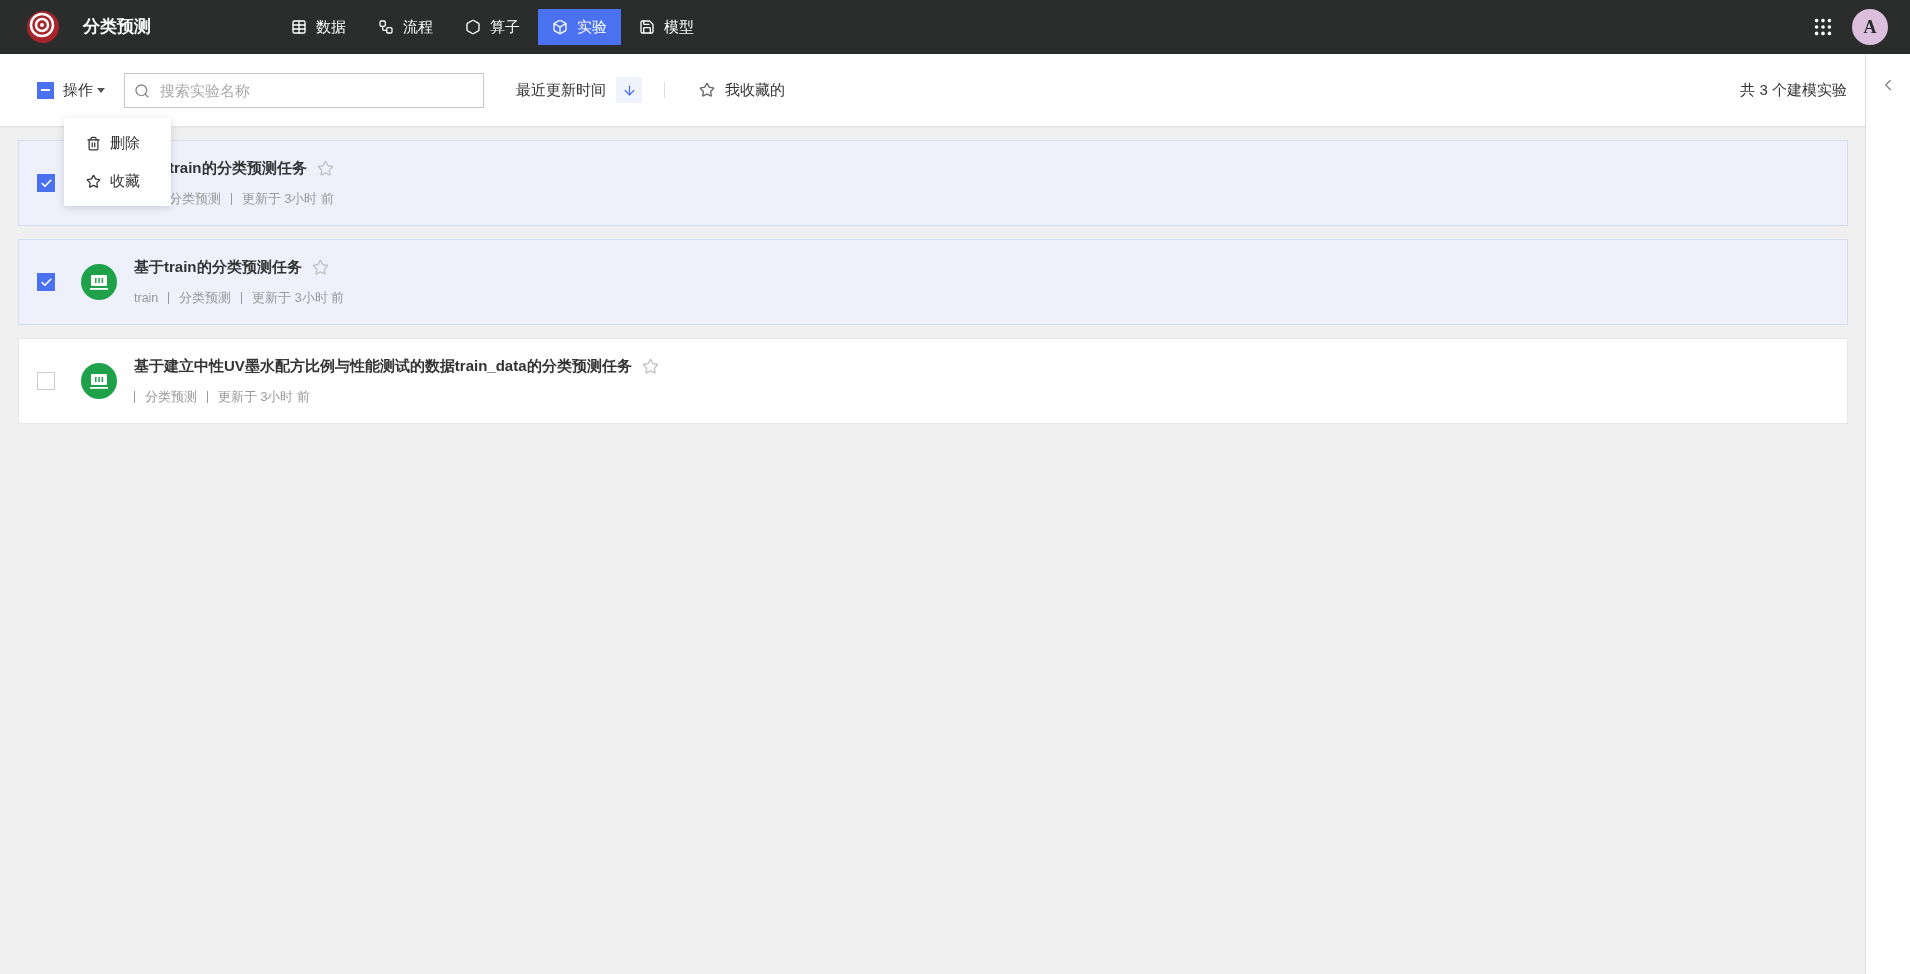 The width and height of the screenshot is (1910, 974). Describe the element at coordinates (405, 27) in the screenshot. I see `nav-tab: 流程` at that location.